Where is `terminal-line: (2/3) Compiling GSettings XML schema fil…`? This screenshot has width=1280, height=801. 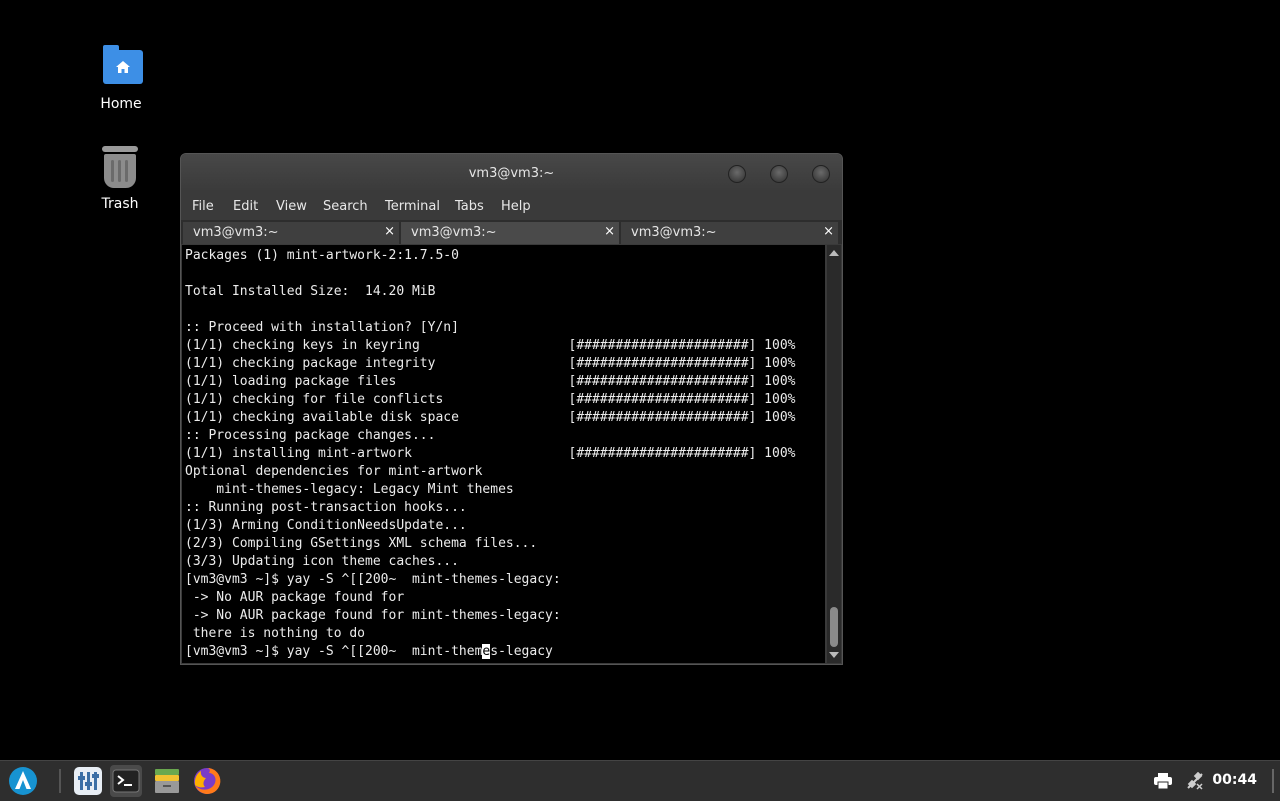
terminal-line: (2/3) Compiling GSettings XML schema fil… is located at coordinates (361, 543).